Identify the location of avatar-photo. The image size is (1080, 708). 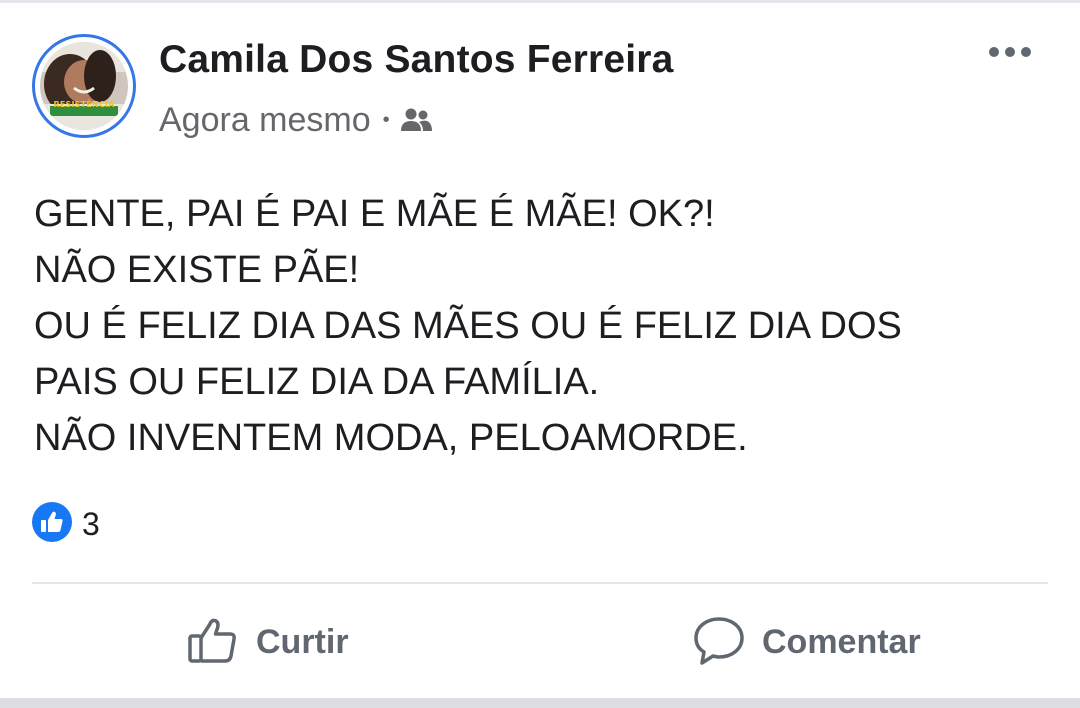
(84, 86).